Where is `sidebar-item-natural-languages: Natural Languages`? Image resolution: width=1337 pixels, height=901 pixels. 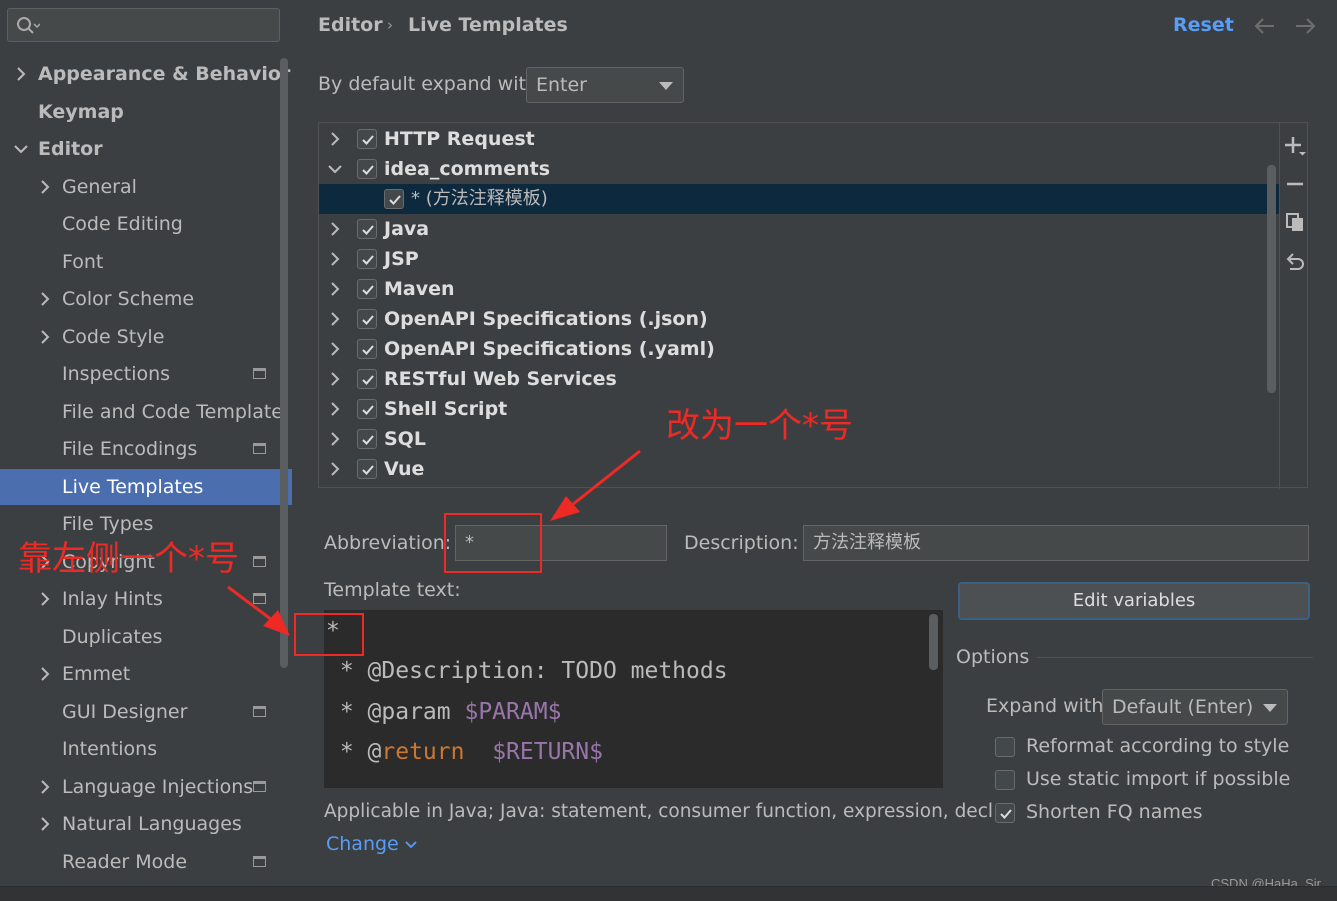
sidebar-item-natural-languages: Natural Languages is located at coordinates (141, 824).